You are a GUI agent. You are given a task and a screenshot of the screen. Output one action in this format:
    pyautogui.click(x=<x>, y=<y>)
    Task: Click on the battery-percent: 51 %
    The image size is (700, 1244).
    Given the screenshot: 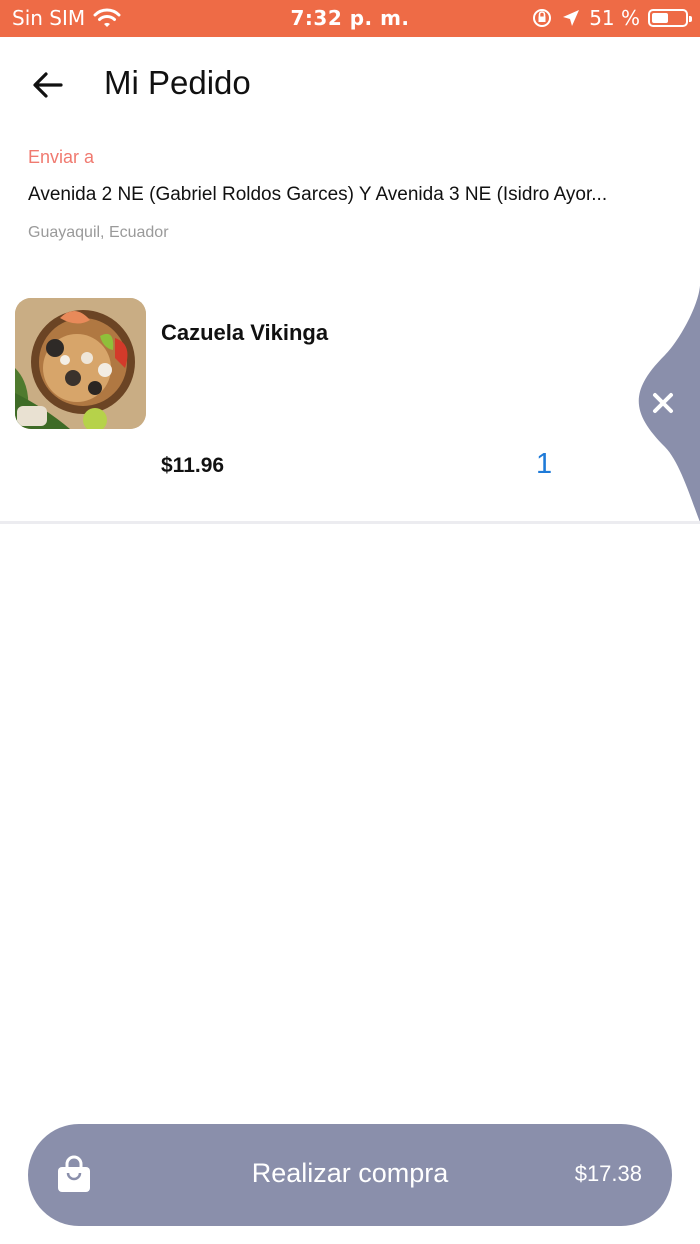 What is the action you would take?
    pyautogui.click(x=614, y=18)
    